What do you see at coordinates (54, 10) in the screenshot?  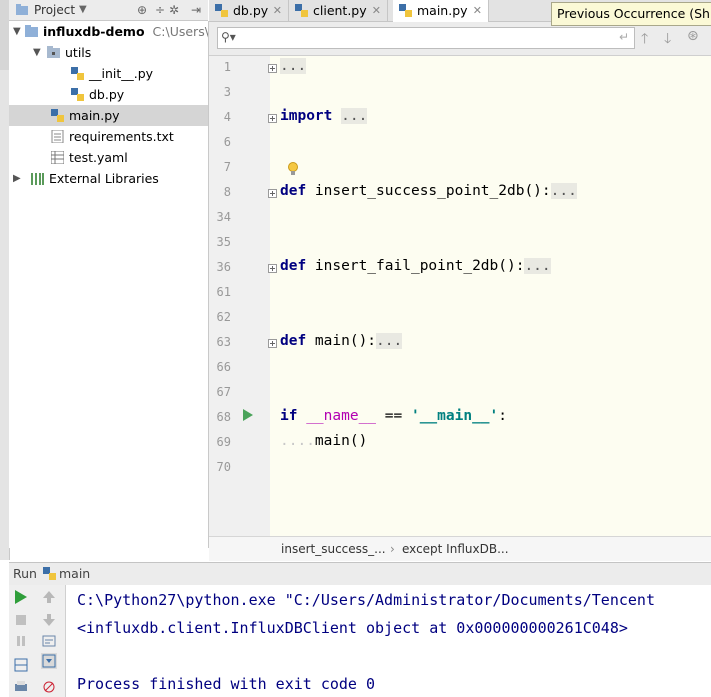 I see `project-panel-title: Project` at bounding box center [54, 10].